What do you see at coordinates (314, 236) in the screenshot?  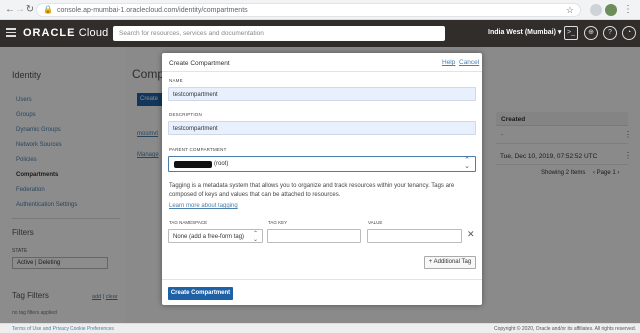 I see `tag-key-input` at bounding box center [314, 236].